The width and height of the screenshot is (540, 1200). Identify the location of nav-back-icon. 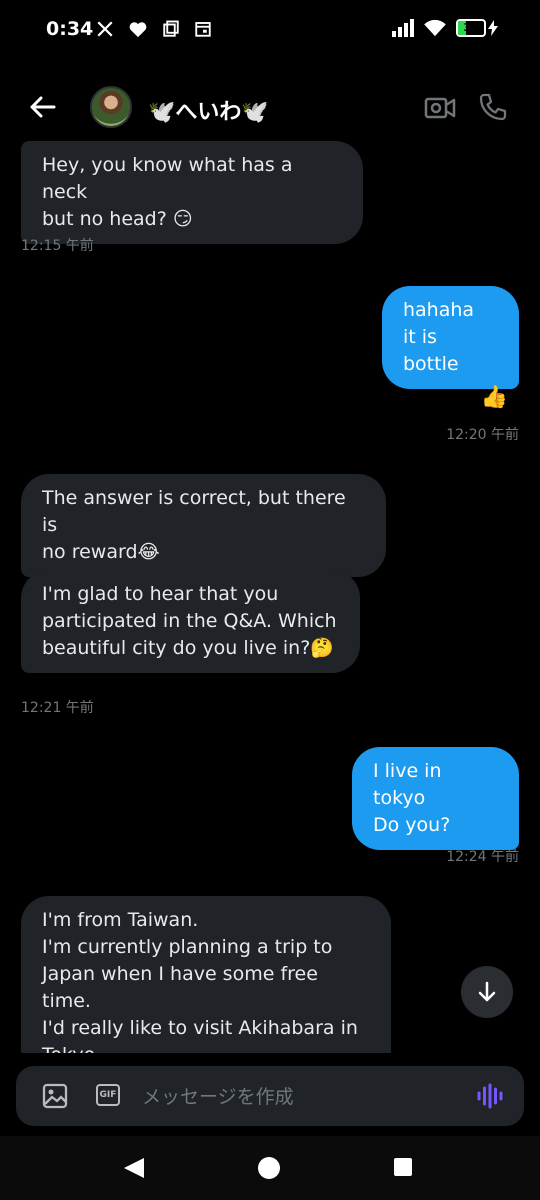
(134, 1168).